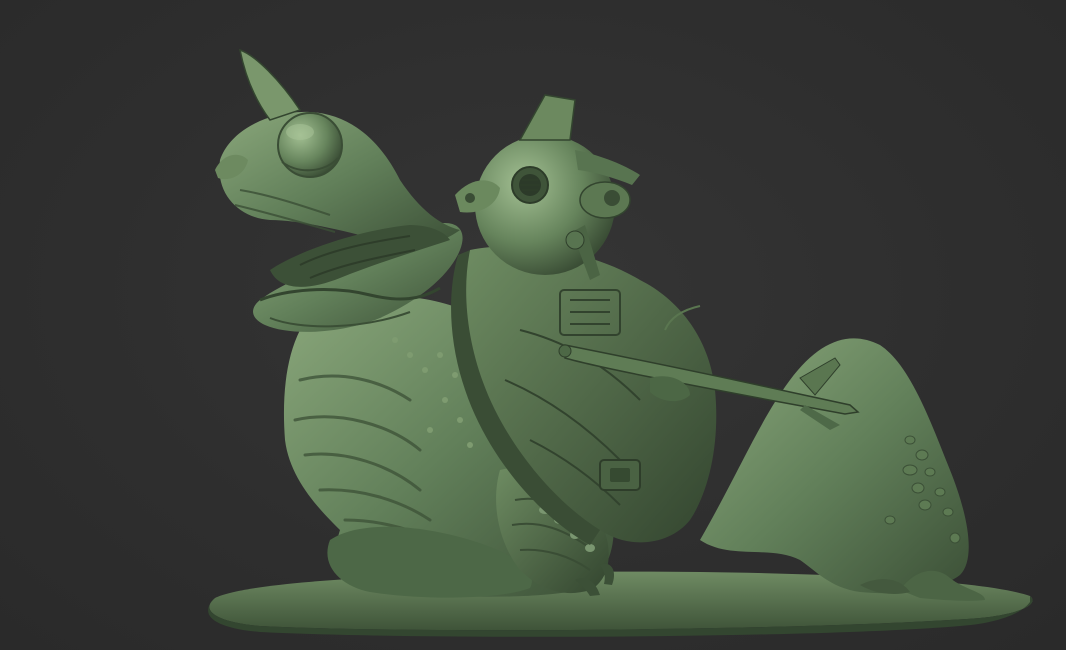 This screenshot has width=1066, height=650. Describe the element at coordinates (339, 190) in the screenshot. I see `creature-head` at that location.